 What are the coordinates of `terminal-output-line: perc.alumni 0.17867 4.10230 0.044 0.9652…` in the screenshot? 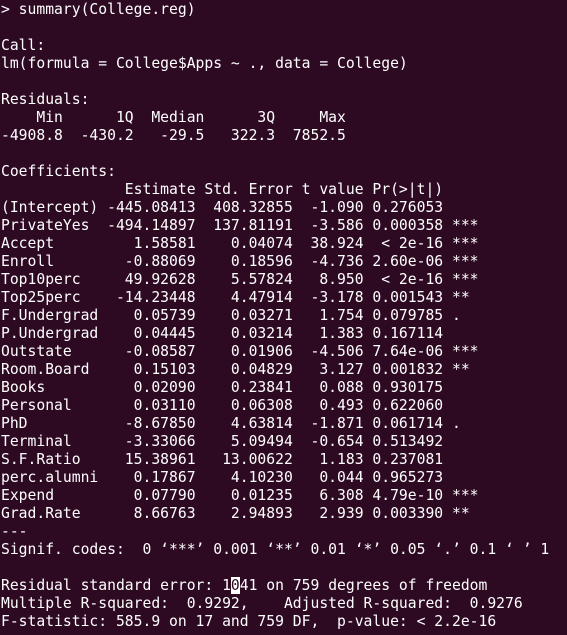 It's located at (240, 477).